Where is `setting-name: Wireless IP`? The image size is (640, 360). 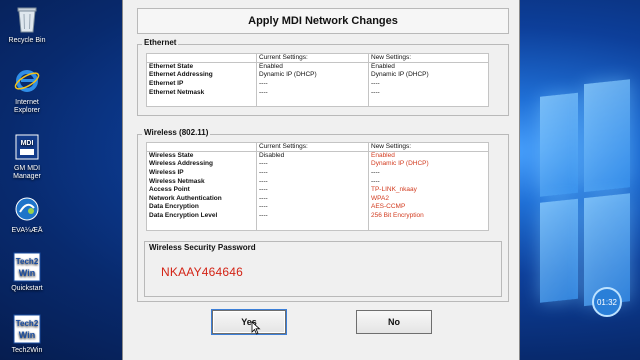 setting-name: Wireless IP is located at coordinates (166, 172).